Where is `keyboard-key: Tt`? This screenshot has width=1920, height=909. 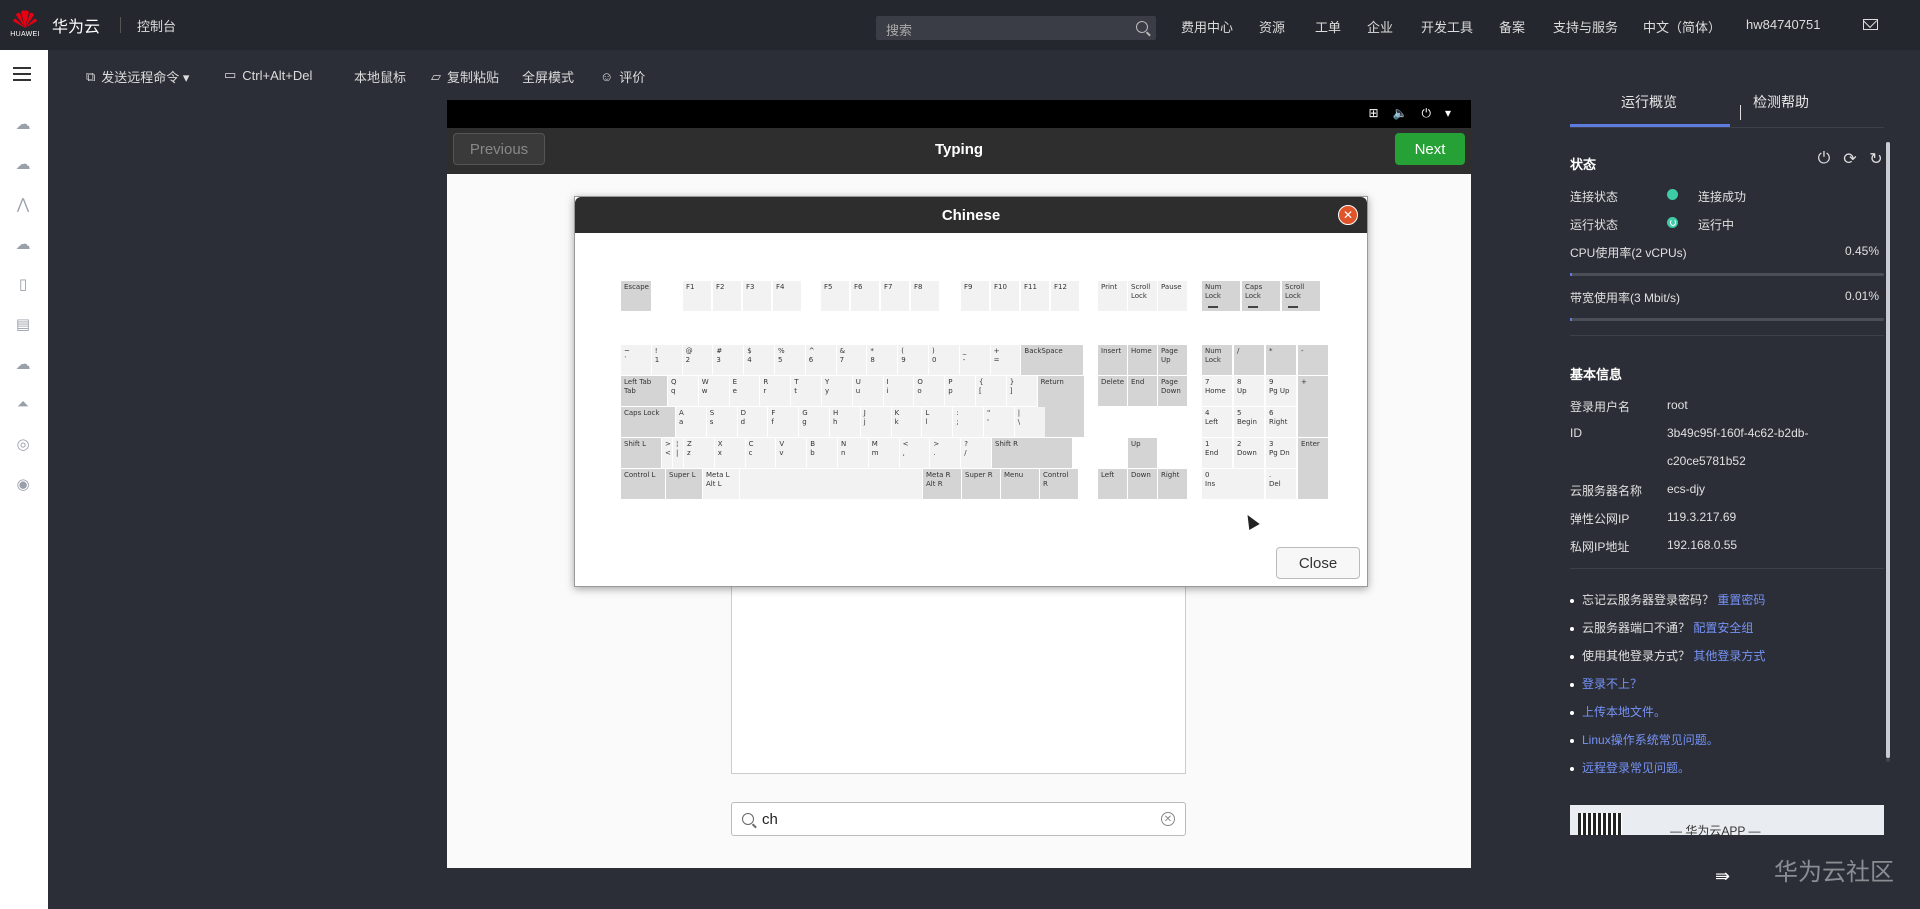 keyboard-key: Tt is located at coordinates (806, 391).